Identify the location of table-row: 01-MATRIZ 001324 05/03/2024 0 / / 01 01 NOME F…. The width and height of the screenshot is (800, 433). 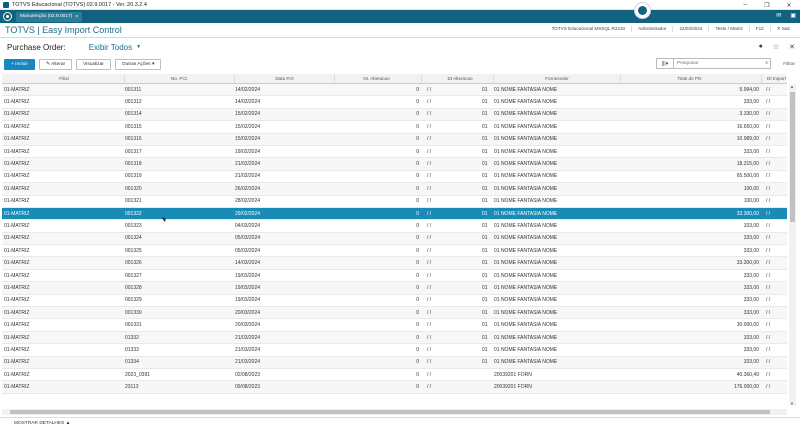
(394, 239).